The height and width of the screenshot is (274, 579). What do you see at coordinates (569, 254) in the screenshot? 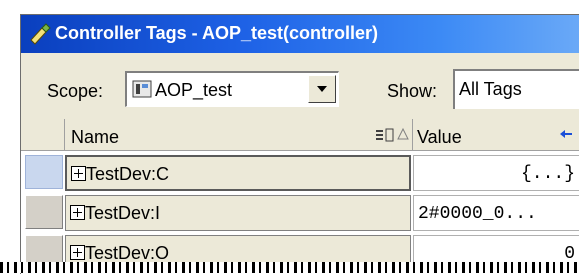
I see `tag-value: 0` at bounding box center [569, 254].